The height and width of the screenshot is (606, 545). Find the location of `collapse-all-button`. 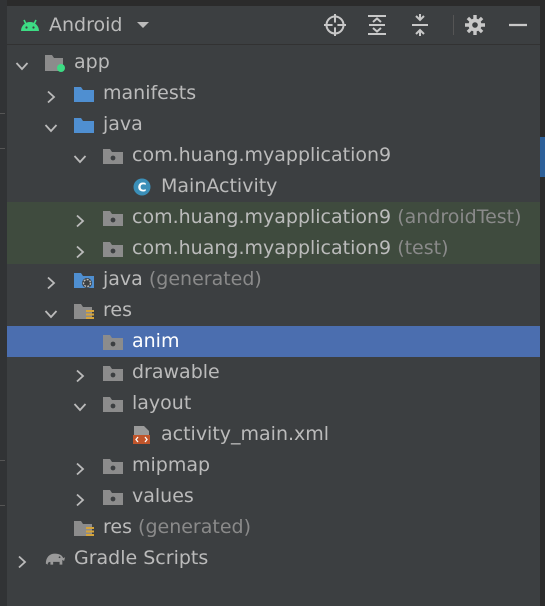

collapse-all-button is located at coordinates (420, 25).